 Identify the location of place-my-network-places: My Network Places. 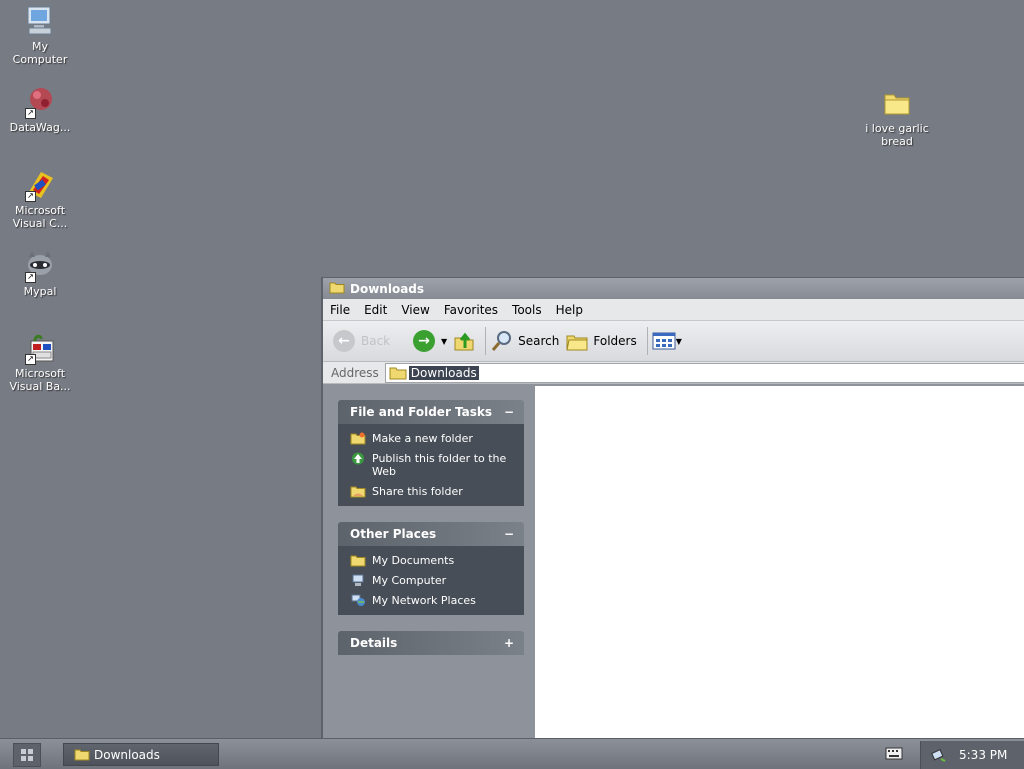
(433, 600).